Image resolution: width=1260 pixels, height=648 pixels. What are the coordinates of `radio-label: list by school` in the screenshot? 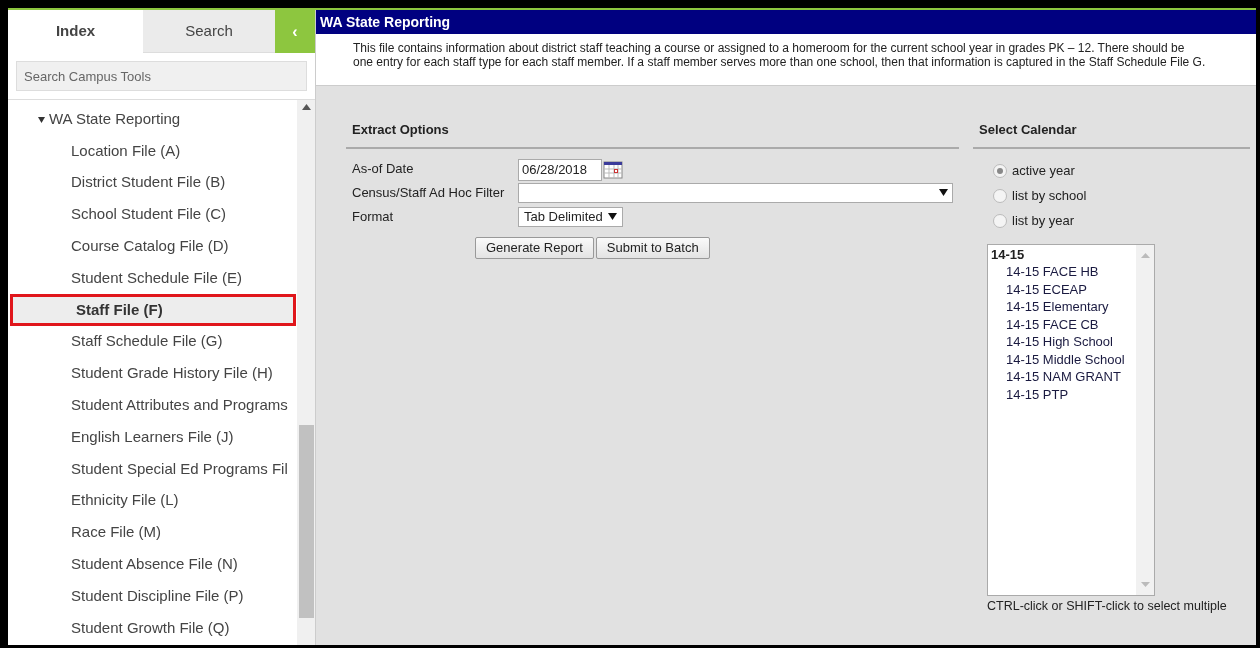 It's located at (1049, 196).